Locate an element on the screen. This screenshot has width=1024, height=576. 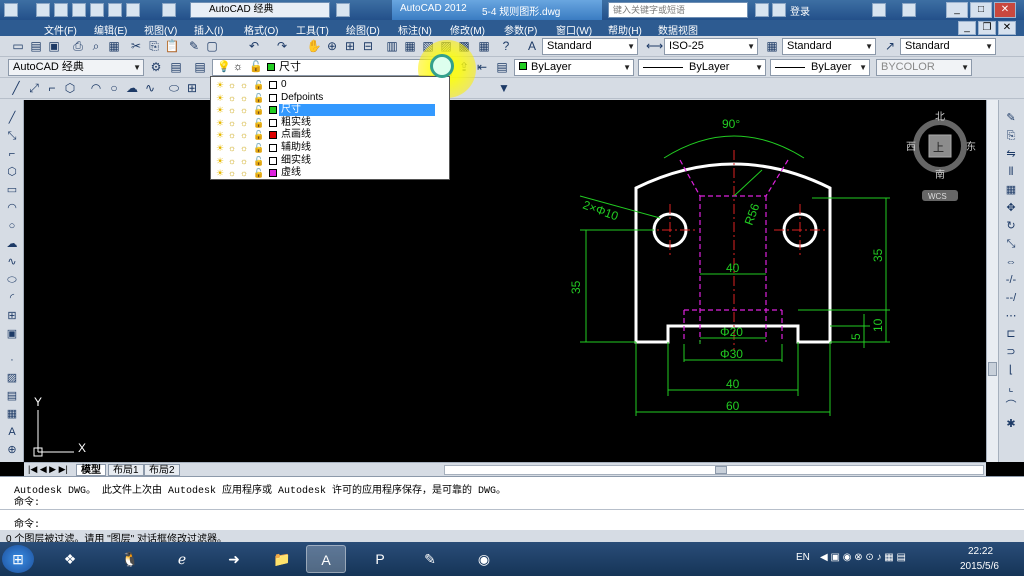
plot-icon: ⎙ is located at coordinates (78, 46).